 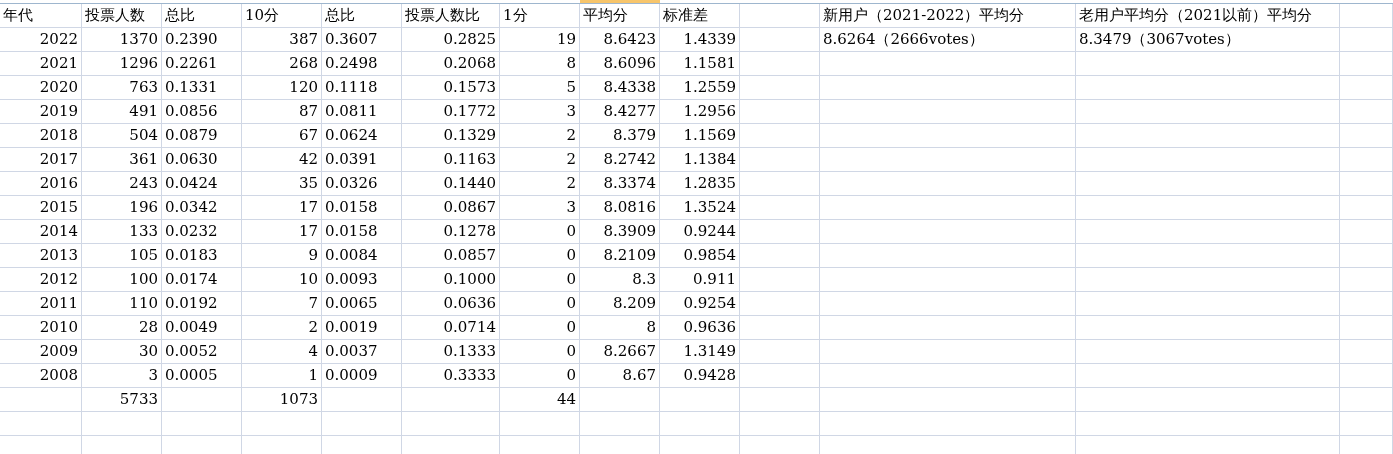 I want to click on table-cell: 2017, so click(x=41, y=160).